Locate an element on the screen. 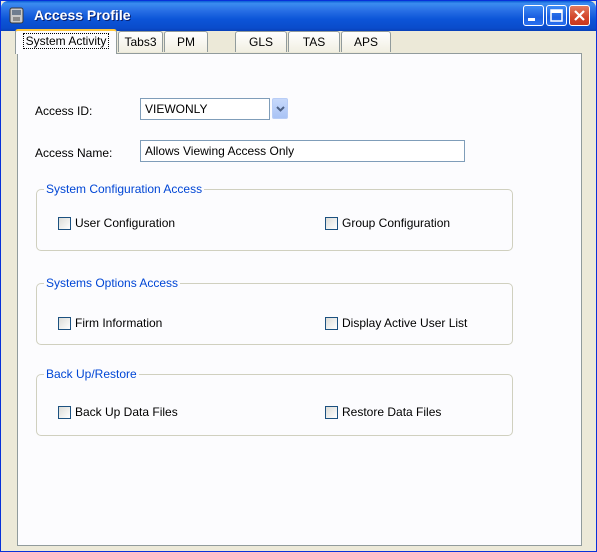  access-id-label: Access ID: is located at coordinates (64, 111).